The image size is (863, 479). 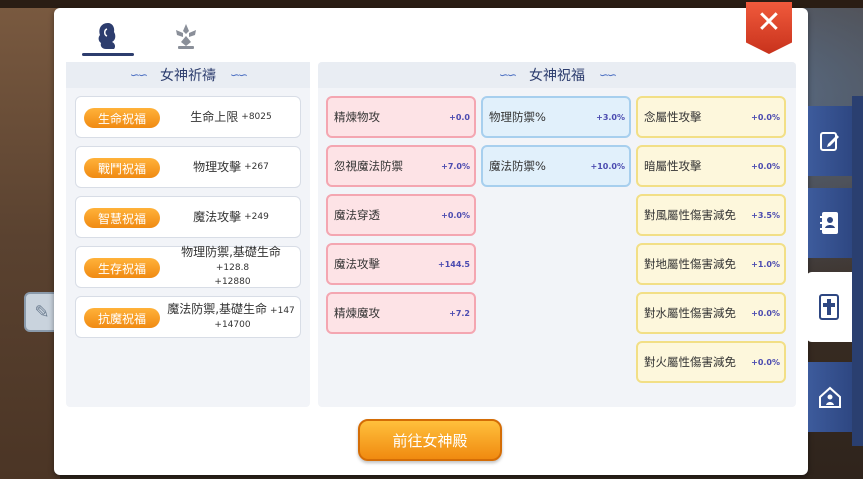 I want to click on prayer-row: 生存祝福 物理防禦,基礎生命 +128.8 +12880, so click(x=188, y=266).